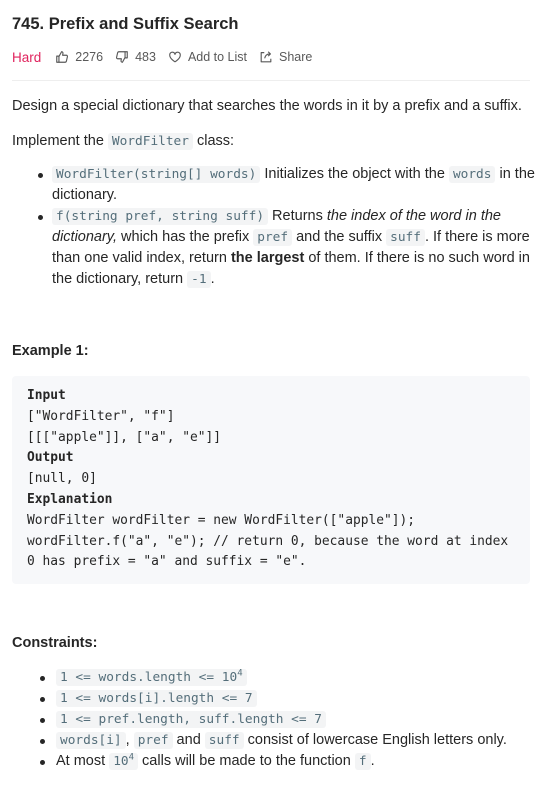  What do you see at coordinates (70, 499) in the screenshot?
I see `explanation-label: Explanation` at bounding box center [70, 499].